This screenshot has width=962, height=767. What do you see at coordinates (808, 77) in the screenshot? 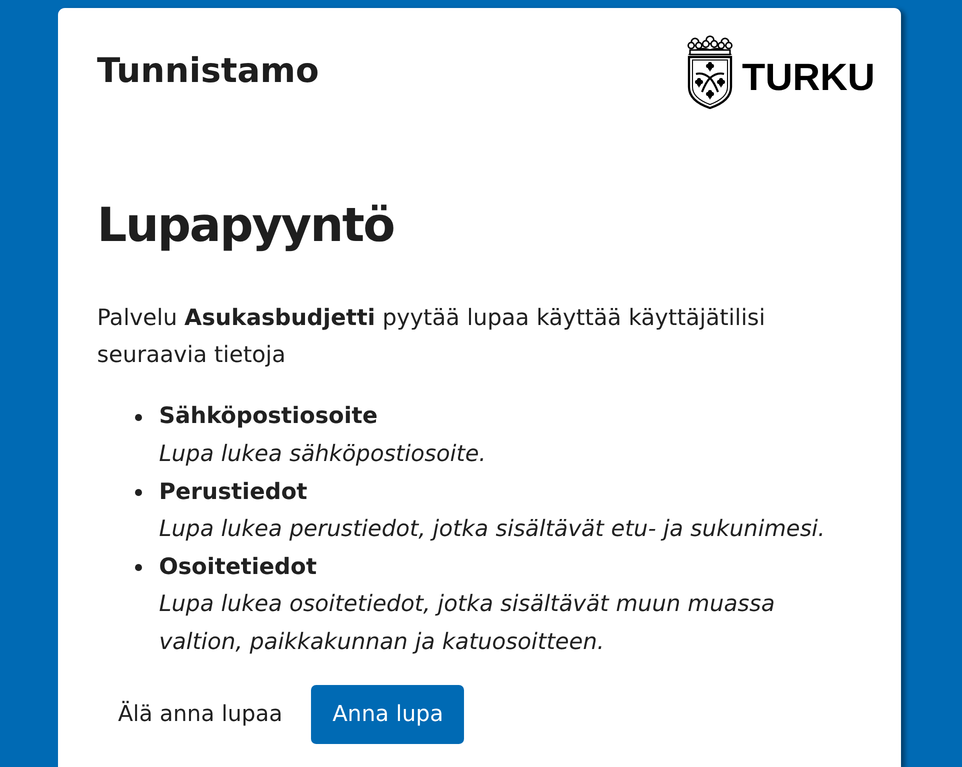
I see `logo-text: TURKU` at bounding box center [808, 77].